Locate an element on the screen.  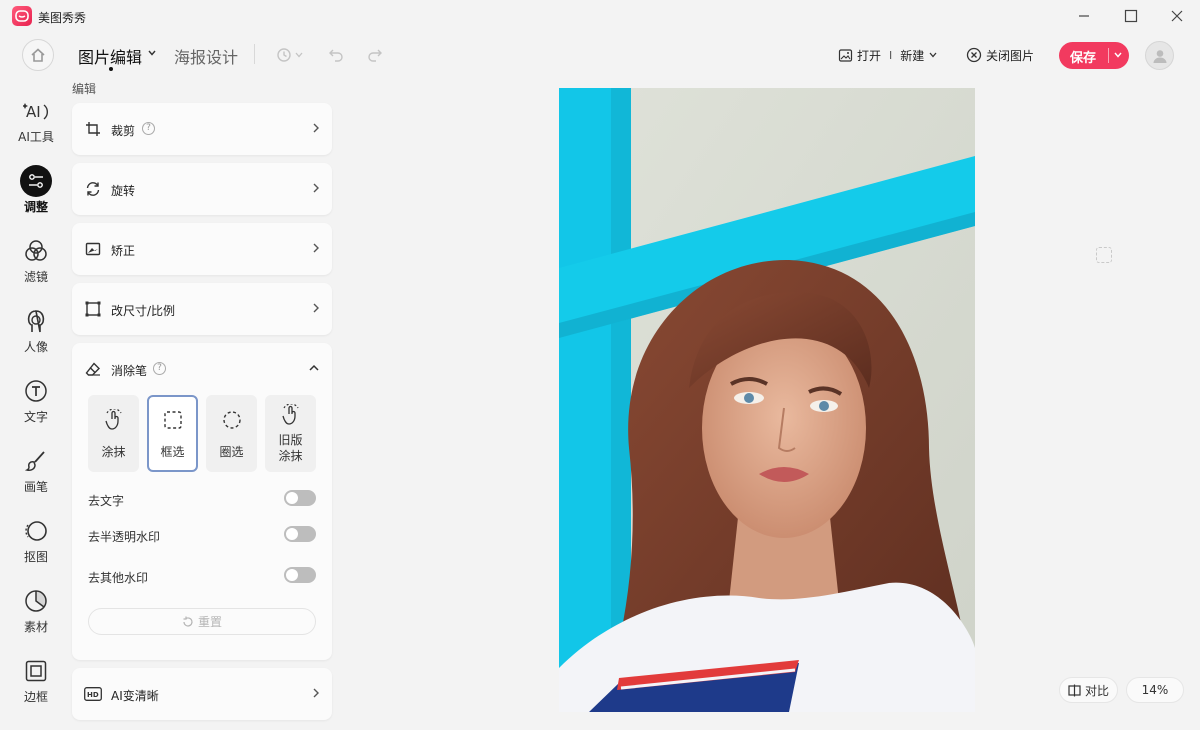
correct-label: 矫正 is located at coordinates (123, 251).